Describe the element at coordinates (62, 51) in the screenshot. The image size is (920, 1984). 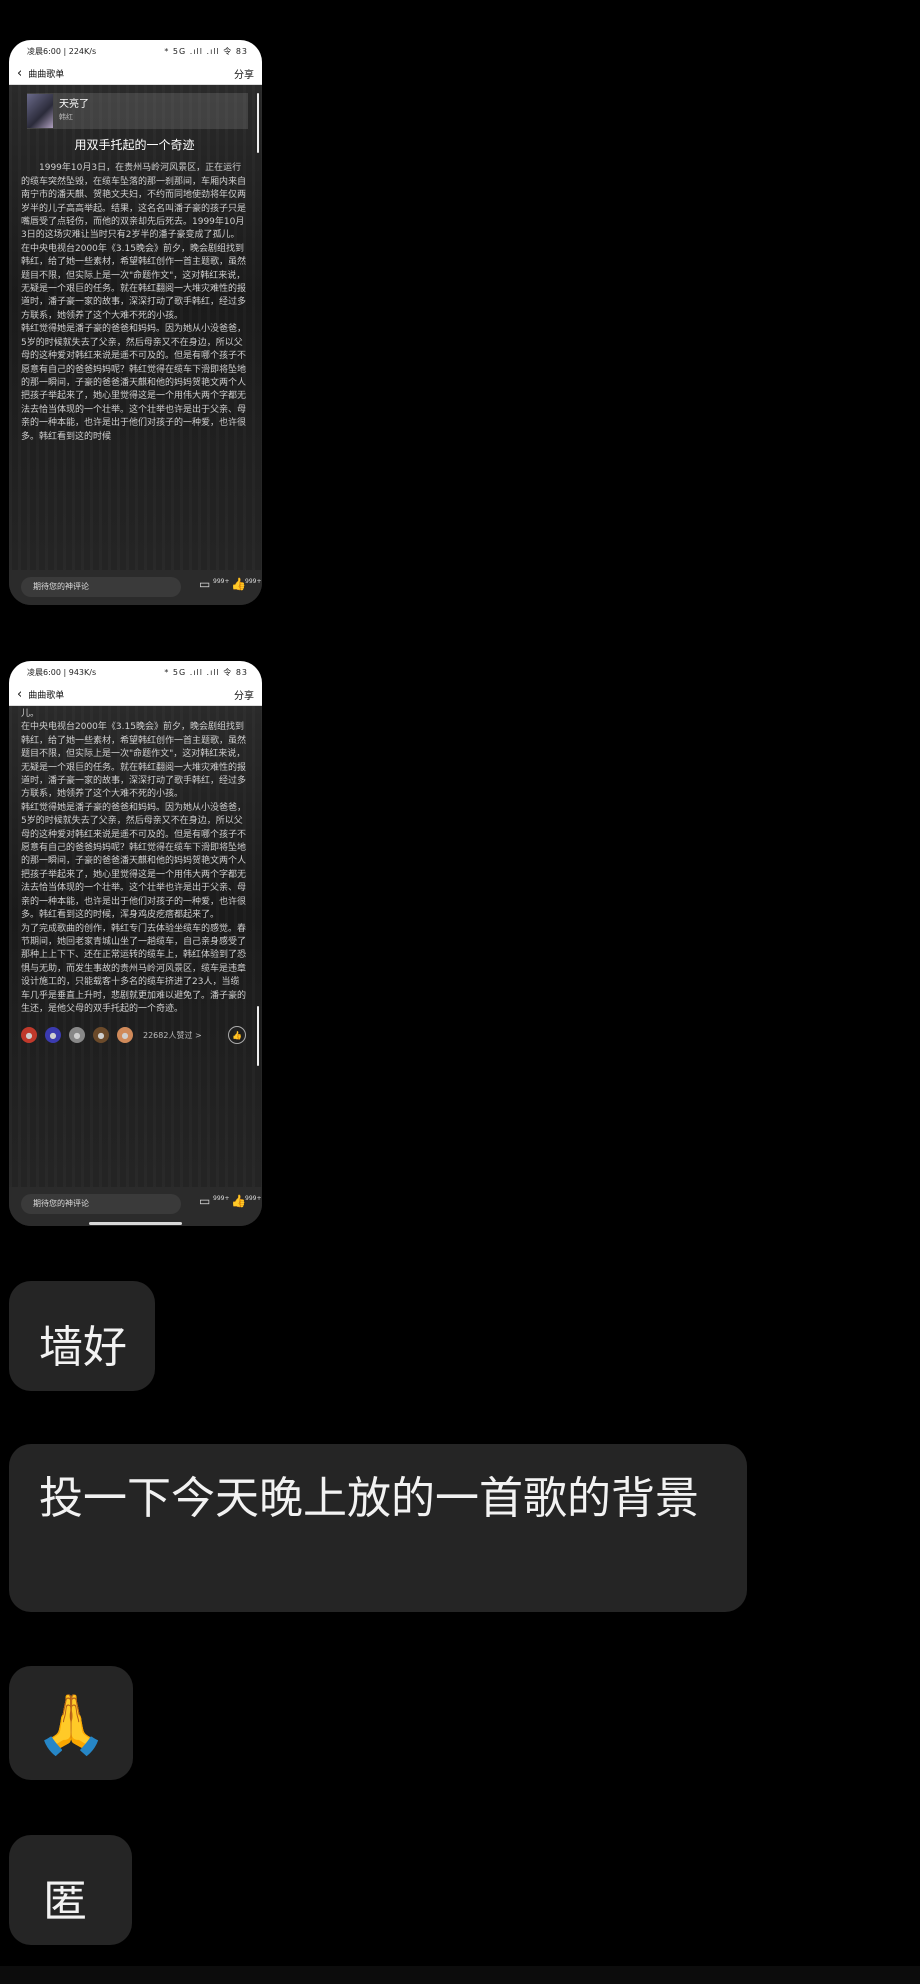
I see `status-time: 凌晨6:00 | 224K/s` at that location.